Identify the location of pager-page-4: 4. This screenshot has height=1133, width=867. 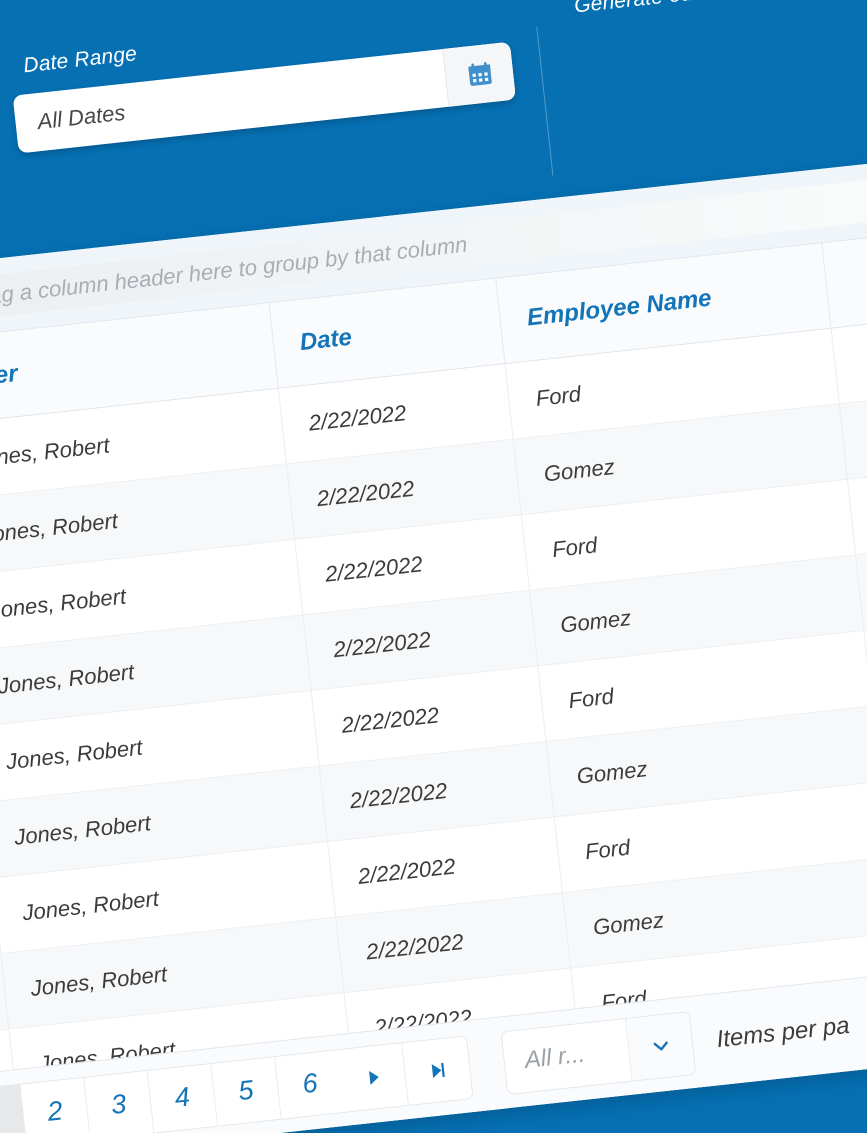
(182, 1097).